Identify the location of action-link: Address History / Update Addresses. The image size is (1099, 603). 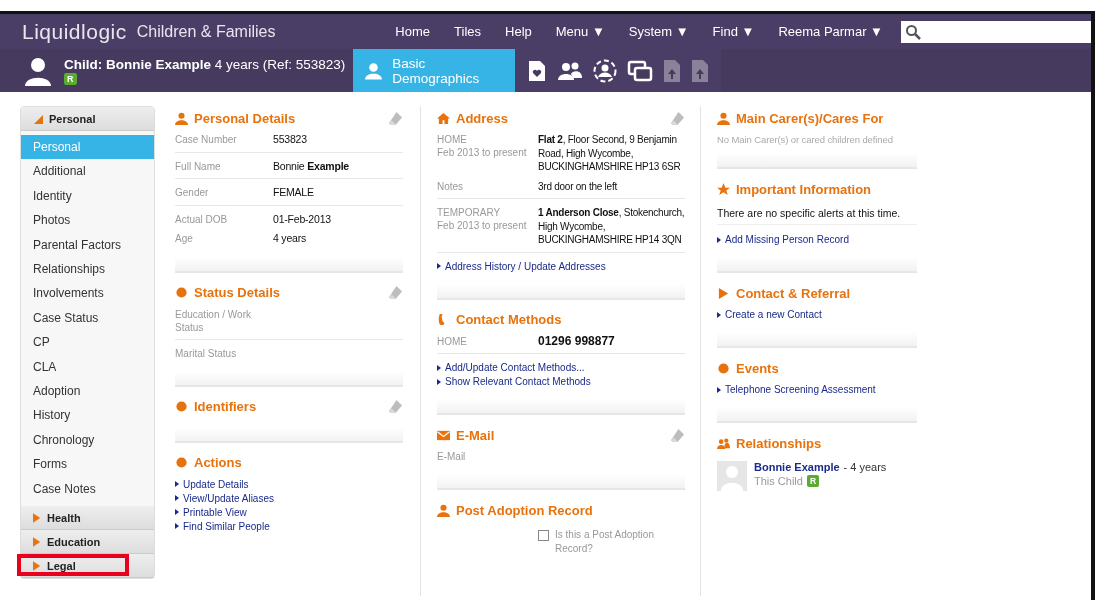
(561, 266).